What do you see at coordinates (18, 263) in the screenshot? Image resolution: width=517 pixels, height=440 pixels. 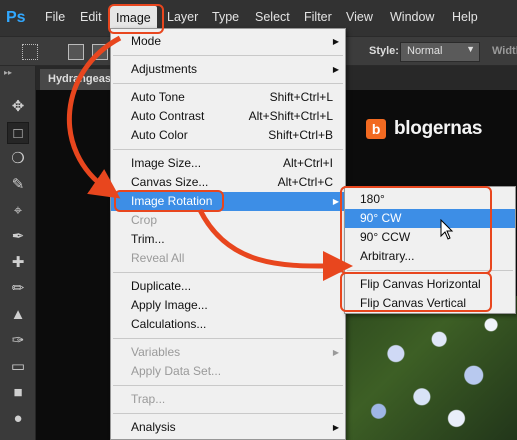 I see `healing-icon: ✚` at bounding box center [18, 263].